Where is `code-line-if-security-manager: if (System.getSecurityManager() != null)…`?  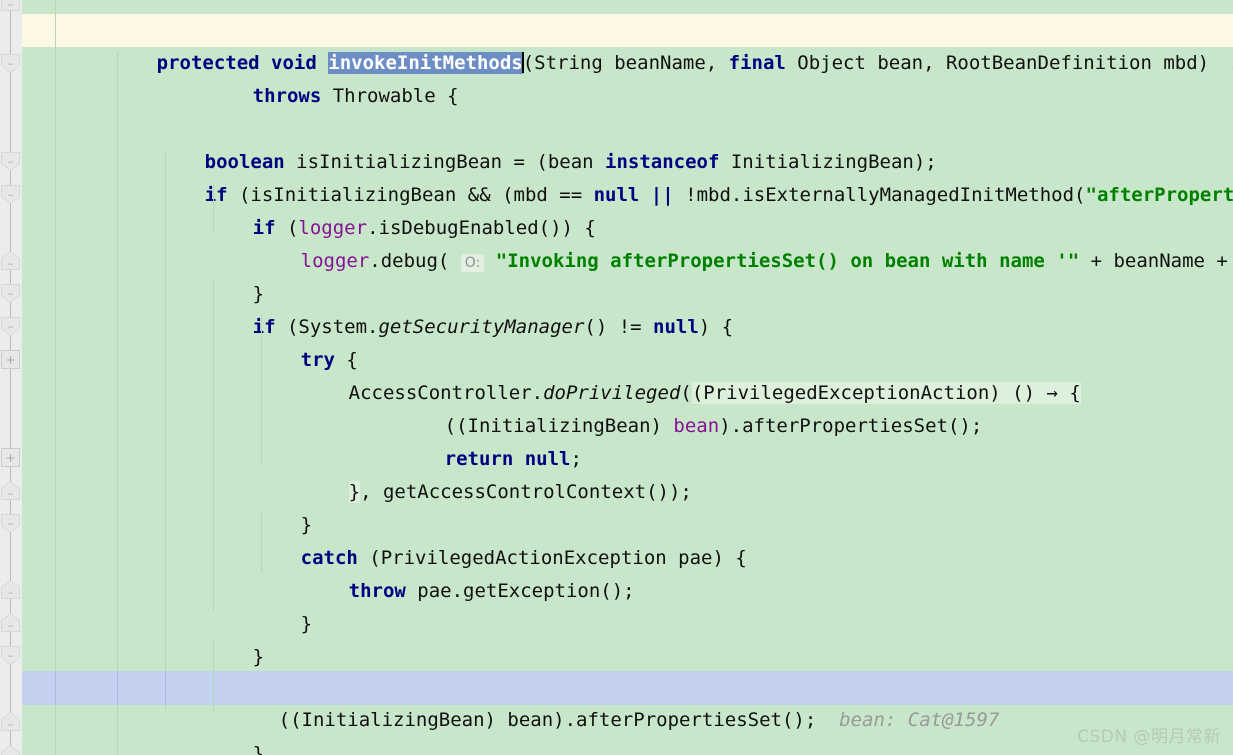 code-line-if-security-manager: if (System.getSecurityManager() != null)… is located at coordinates (627, 308).